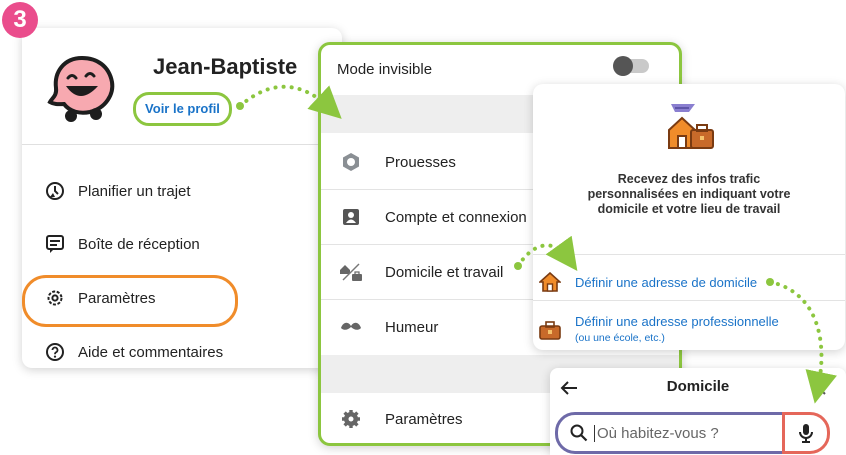 The width and height of the screenshot is (846, 455). Describe the element at coordinates (351, 162) in the screenshot. I see `badge-icon` at that location.